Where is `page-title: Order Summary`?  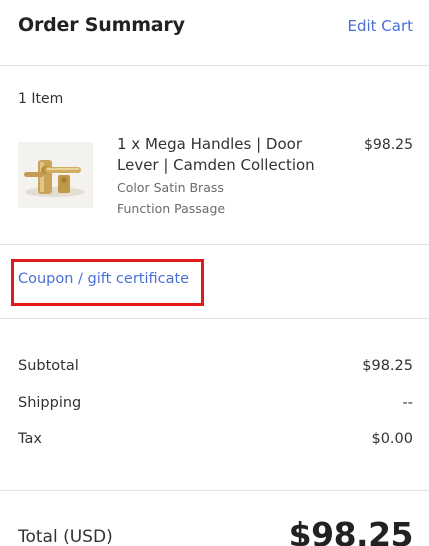
page-title: Order Summary is located at coordinates (101, 25).